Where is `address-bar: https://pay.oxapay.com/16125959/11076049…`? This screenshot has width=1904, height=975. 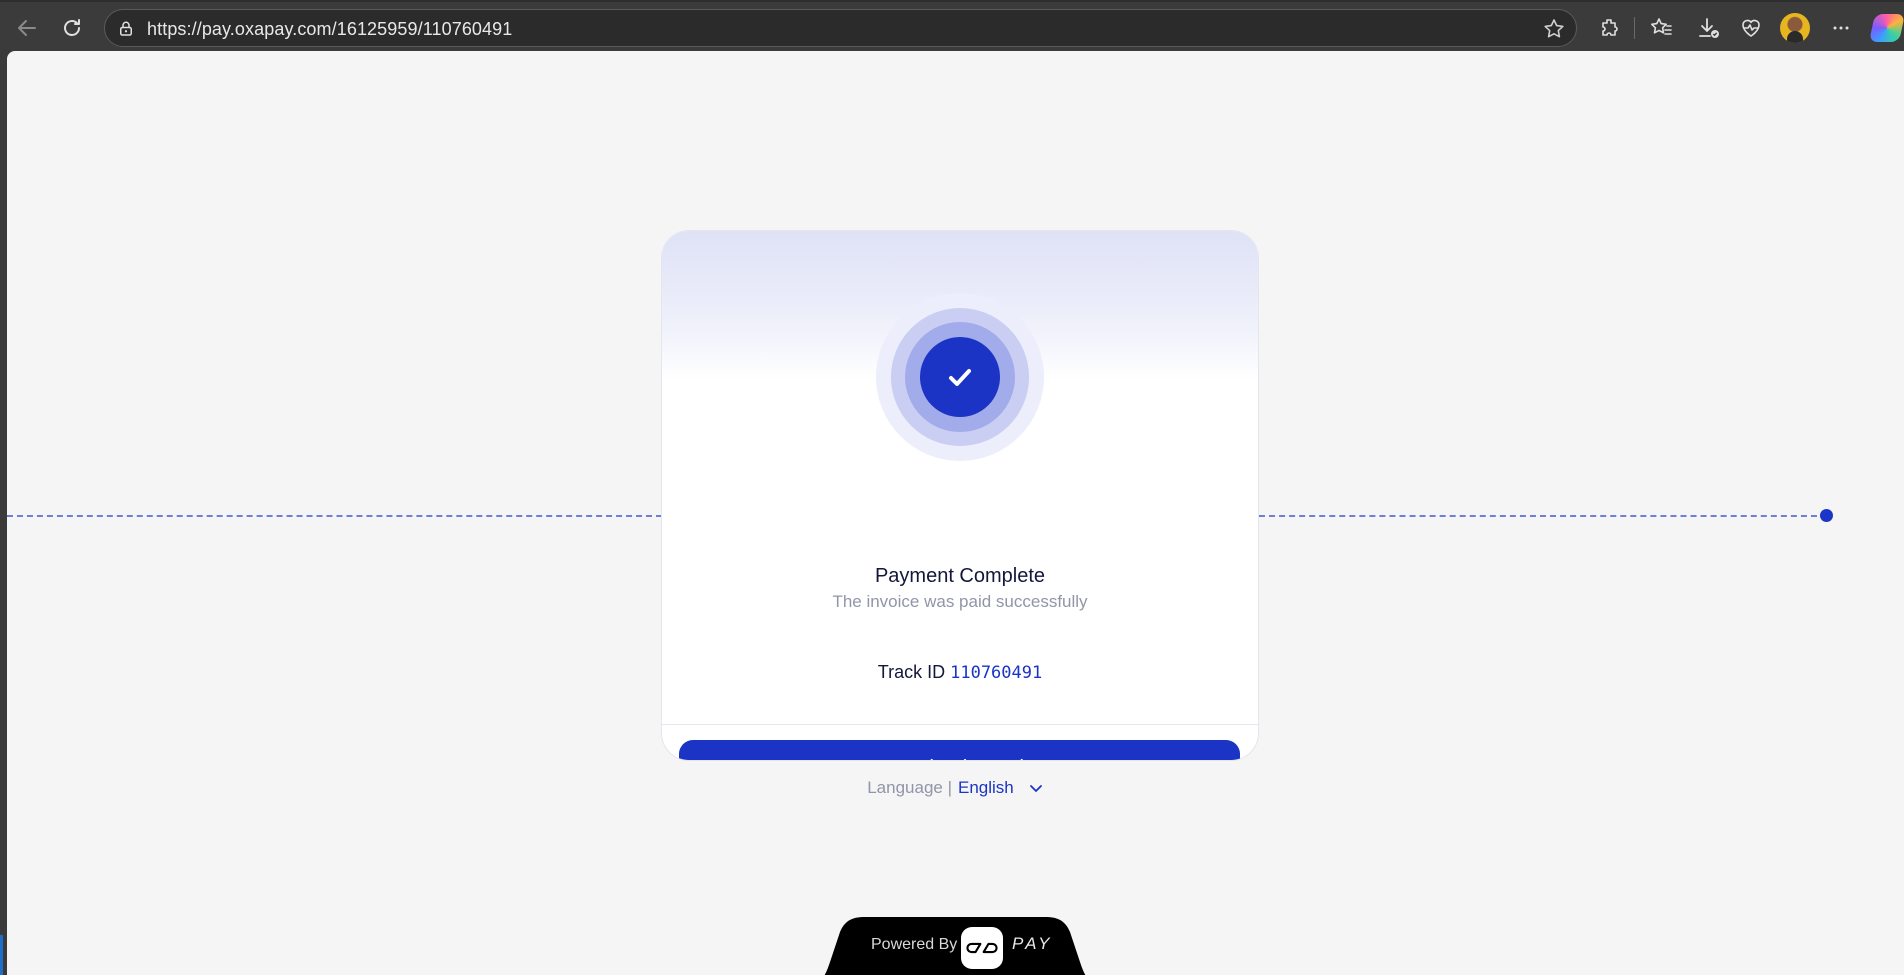 address-bar: https://pay.oxapay.com/16125959/11076049… is located at coordinates (840, 28).